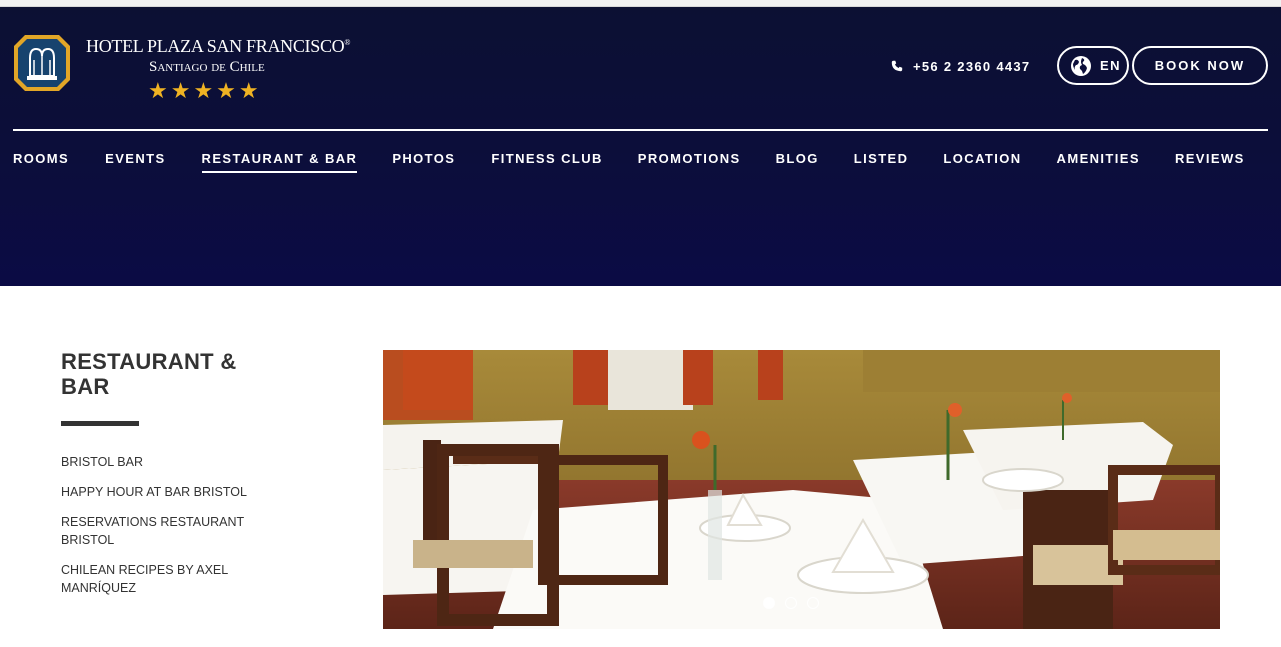 This screenshot has height=647, width=1281. Describe the element at coordinates (1081, 65) in the screenshot. I see `globe-icon` at that location.